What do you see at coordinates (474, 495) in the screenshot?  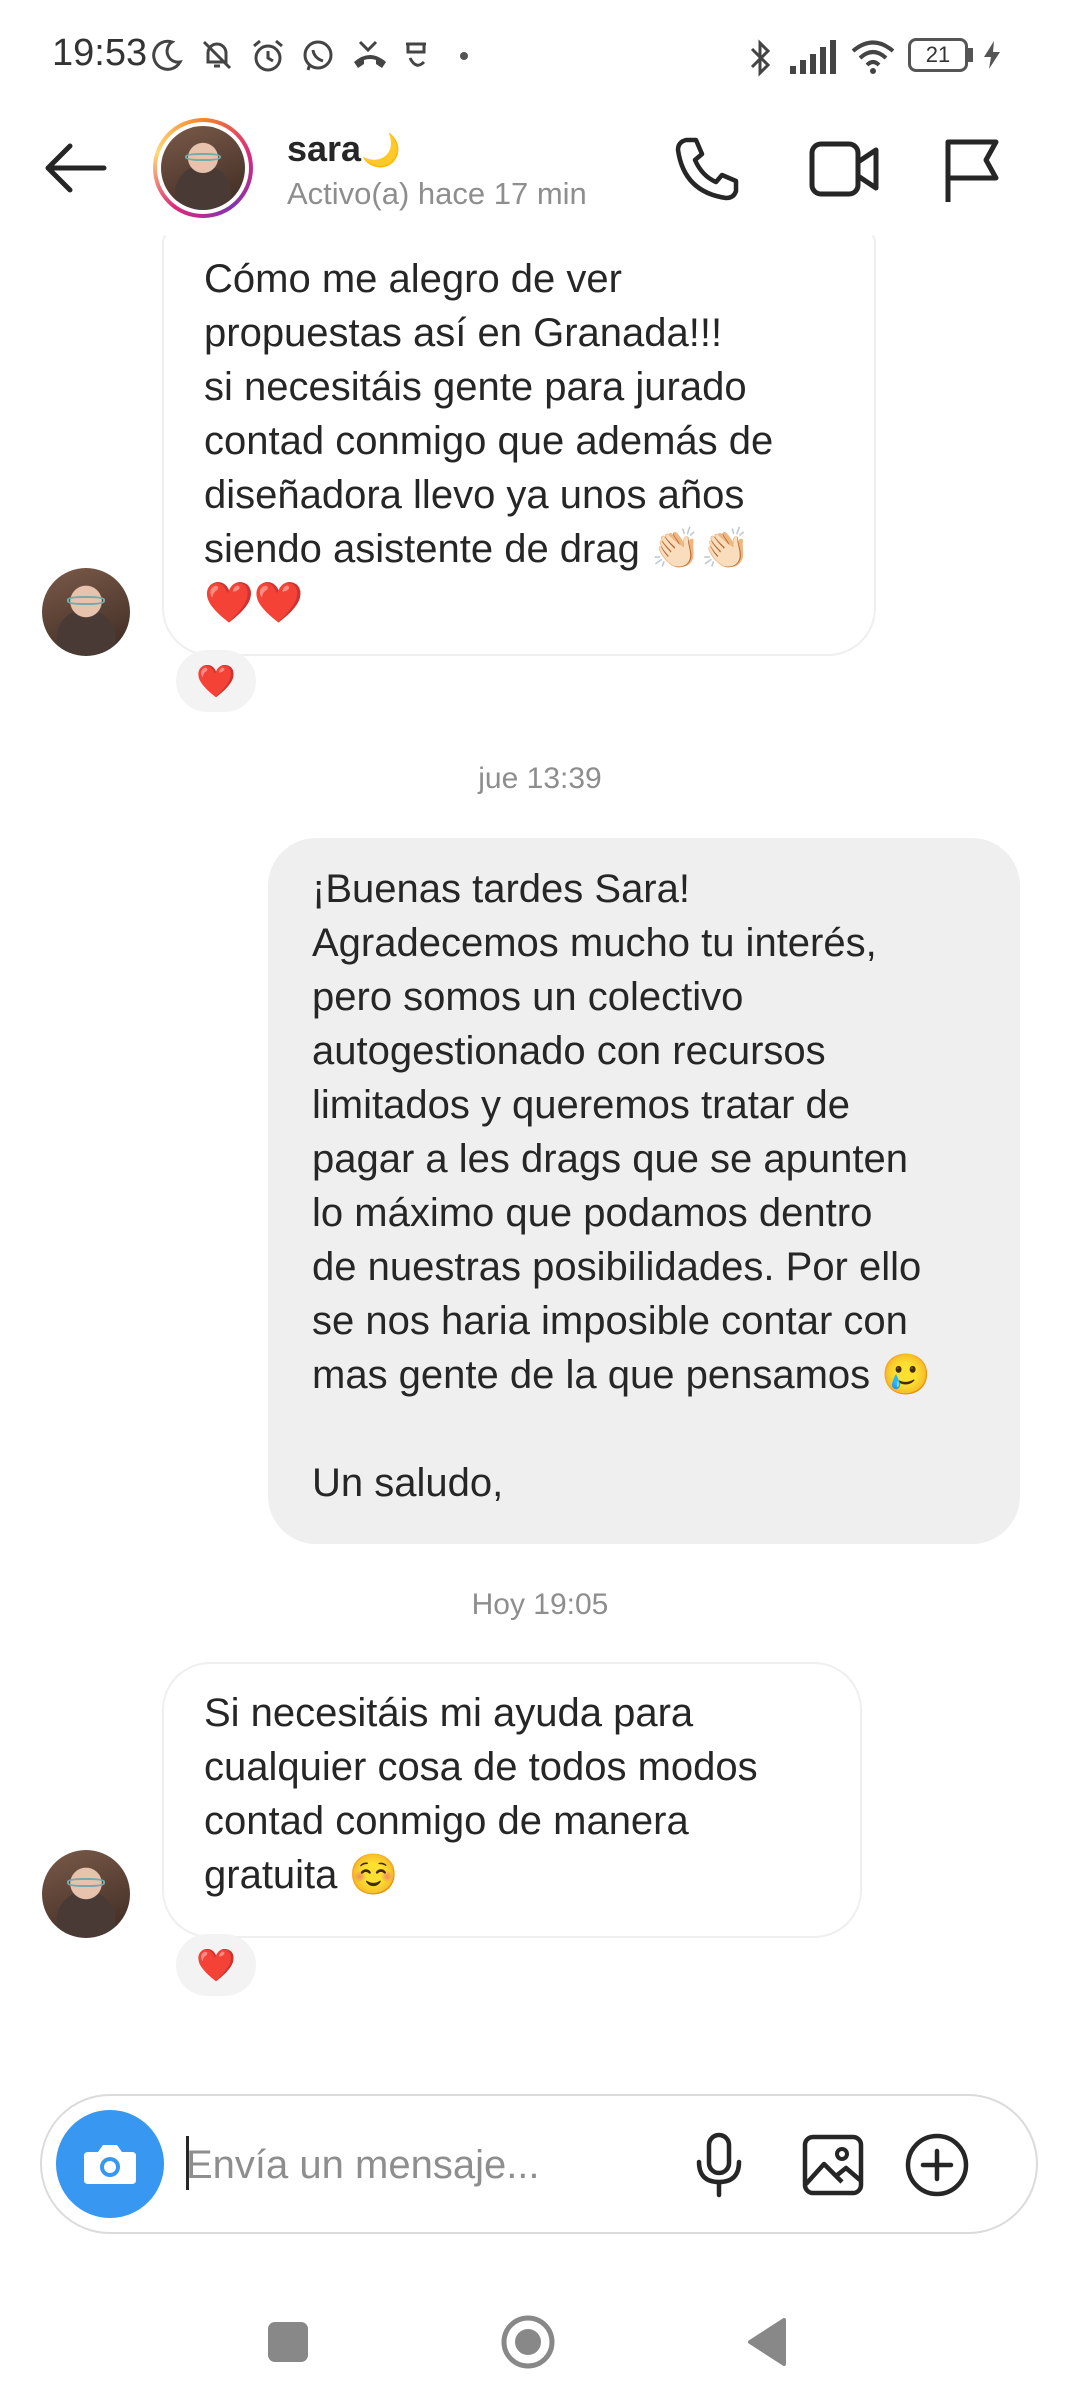 I see `message-line: diseñadora llevo ya unos años` at bounding box center [474, 495].